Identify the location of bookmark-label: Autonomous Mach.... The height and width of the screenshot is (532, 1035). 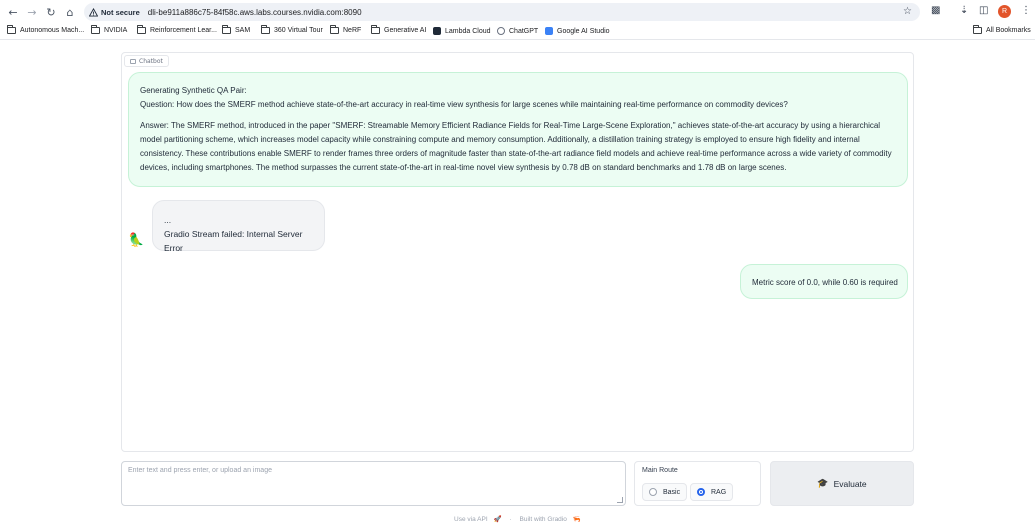
(52, 30).